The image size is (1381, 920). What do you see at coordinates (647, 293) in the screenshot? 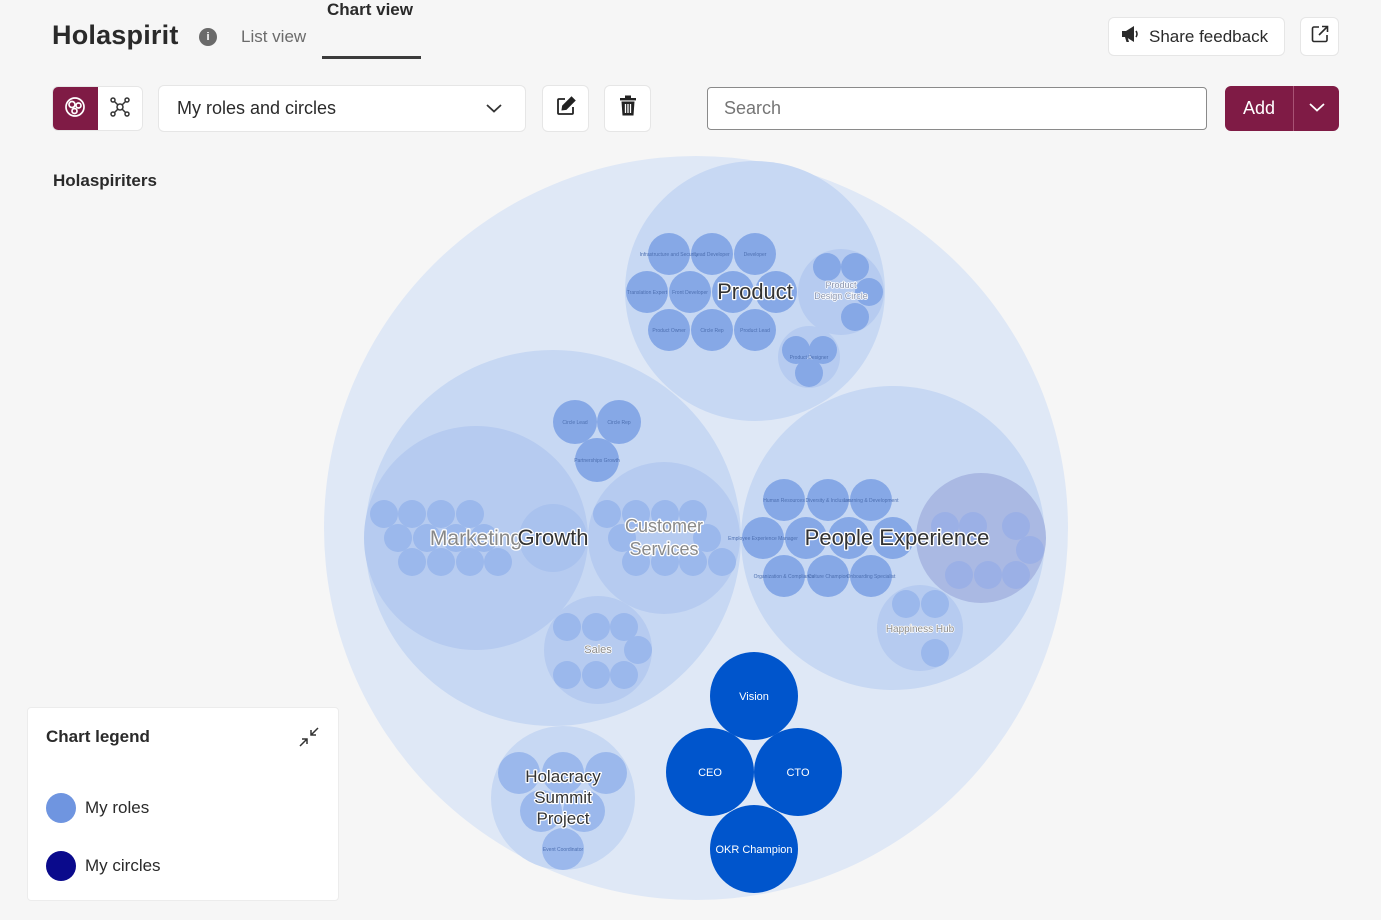
I see `role-label: Translation Expert` at bounding box center [647, 293].